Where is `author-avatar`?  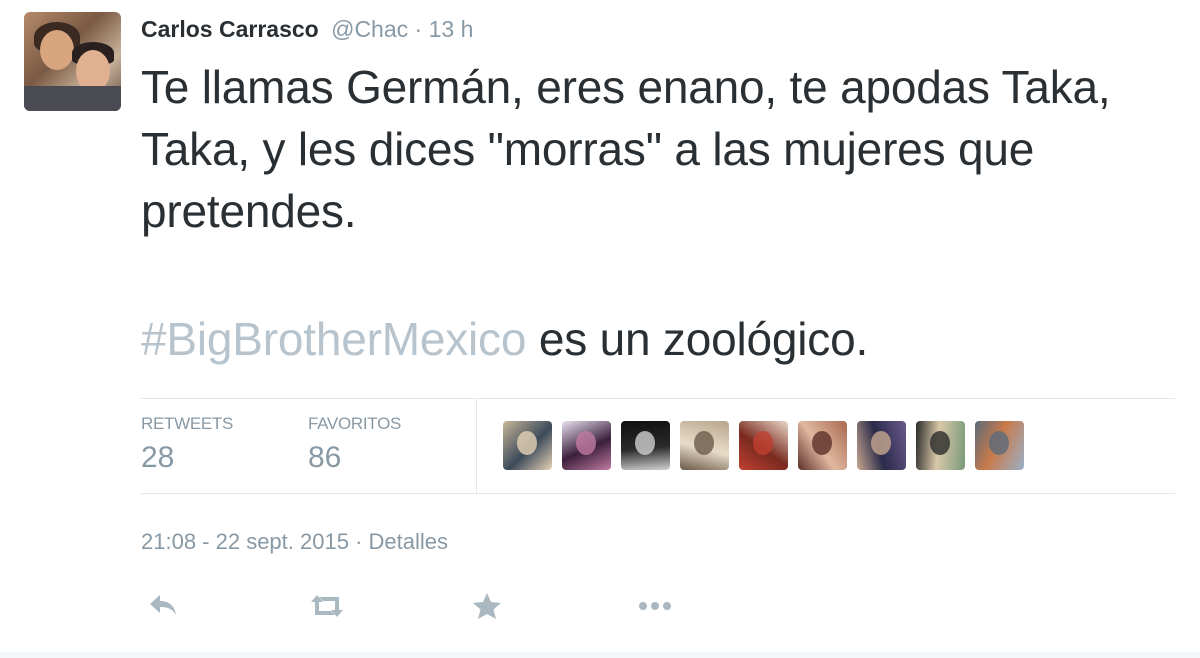 author-avatar is located at coordinates (72, 61).